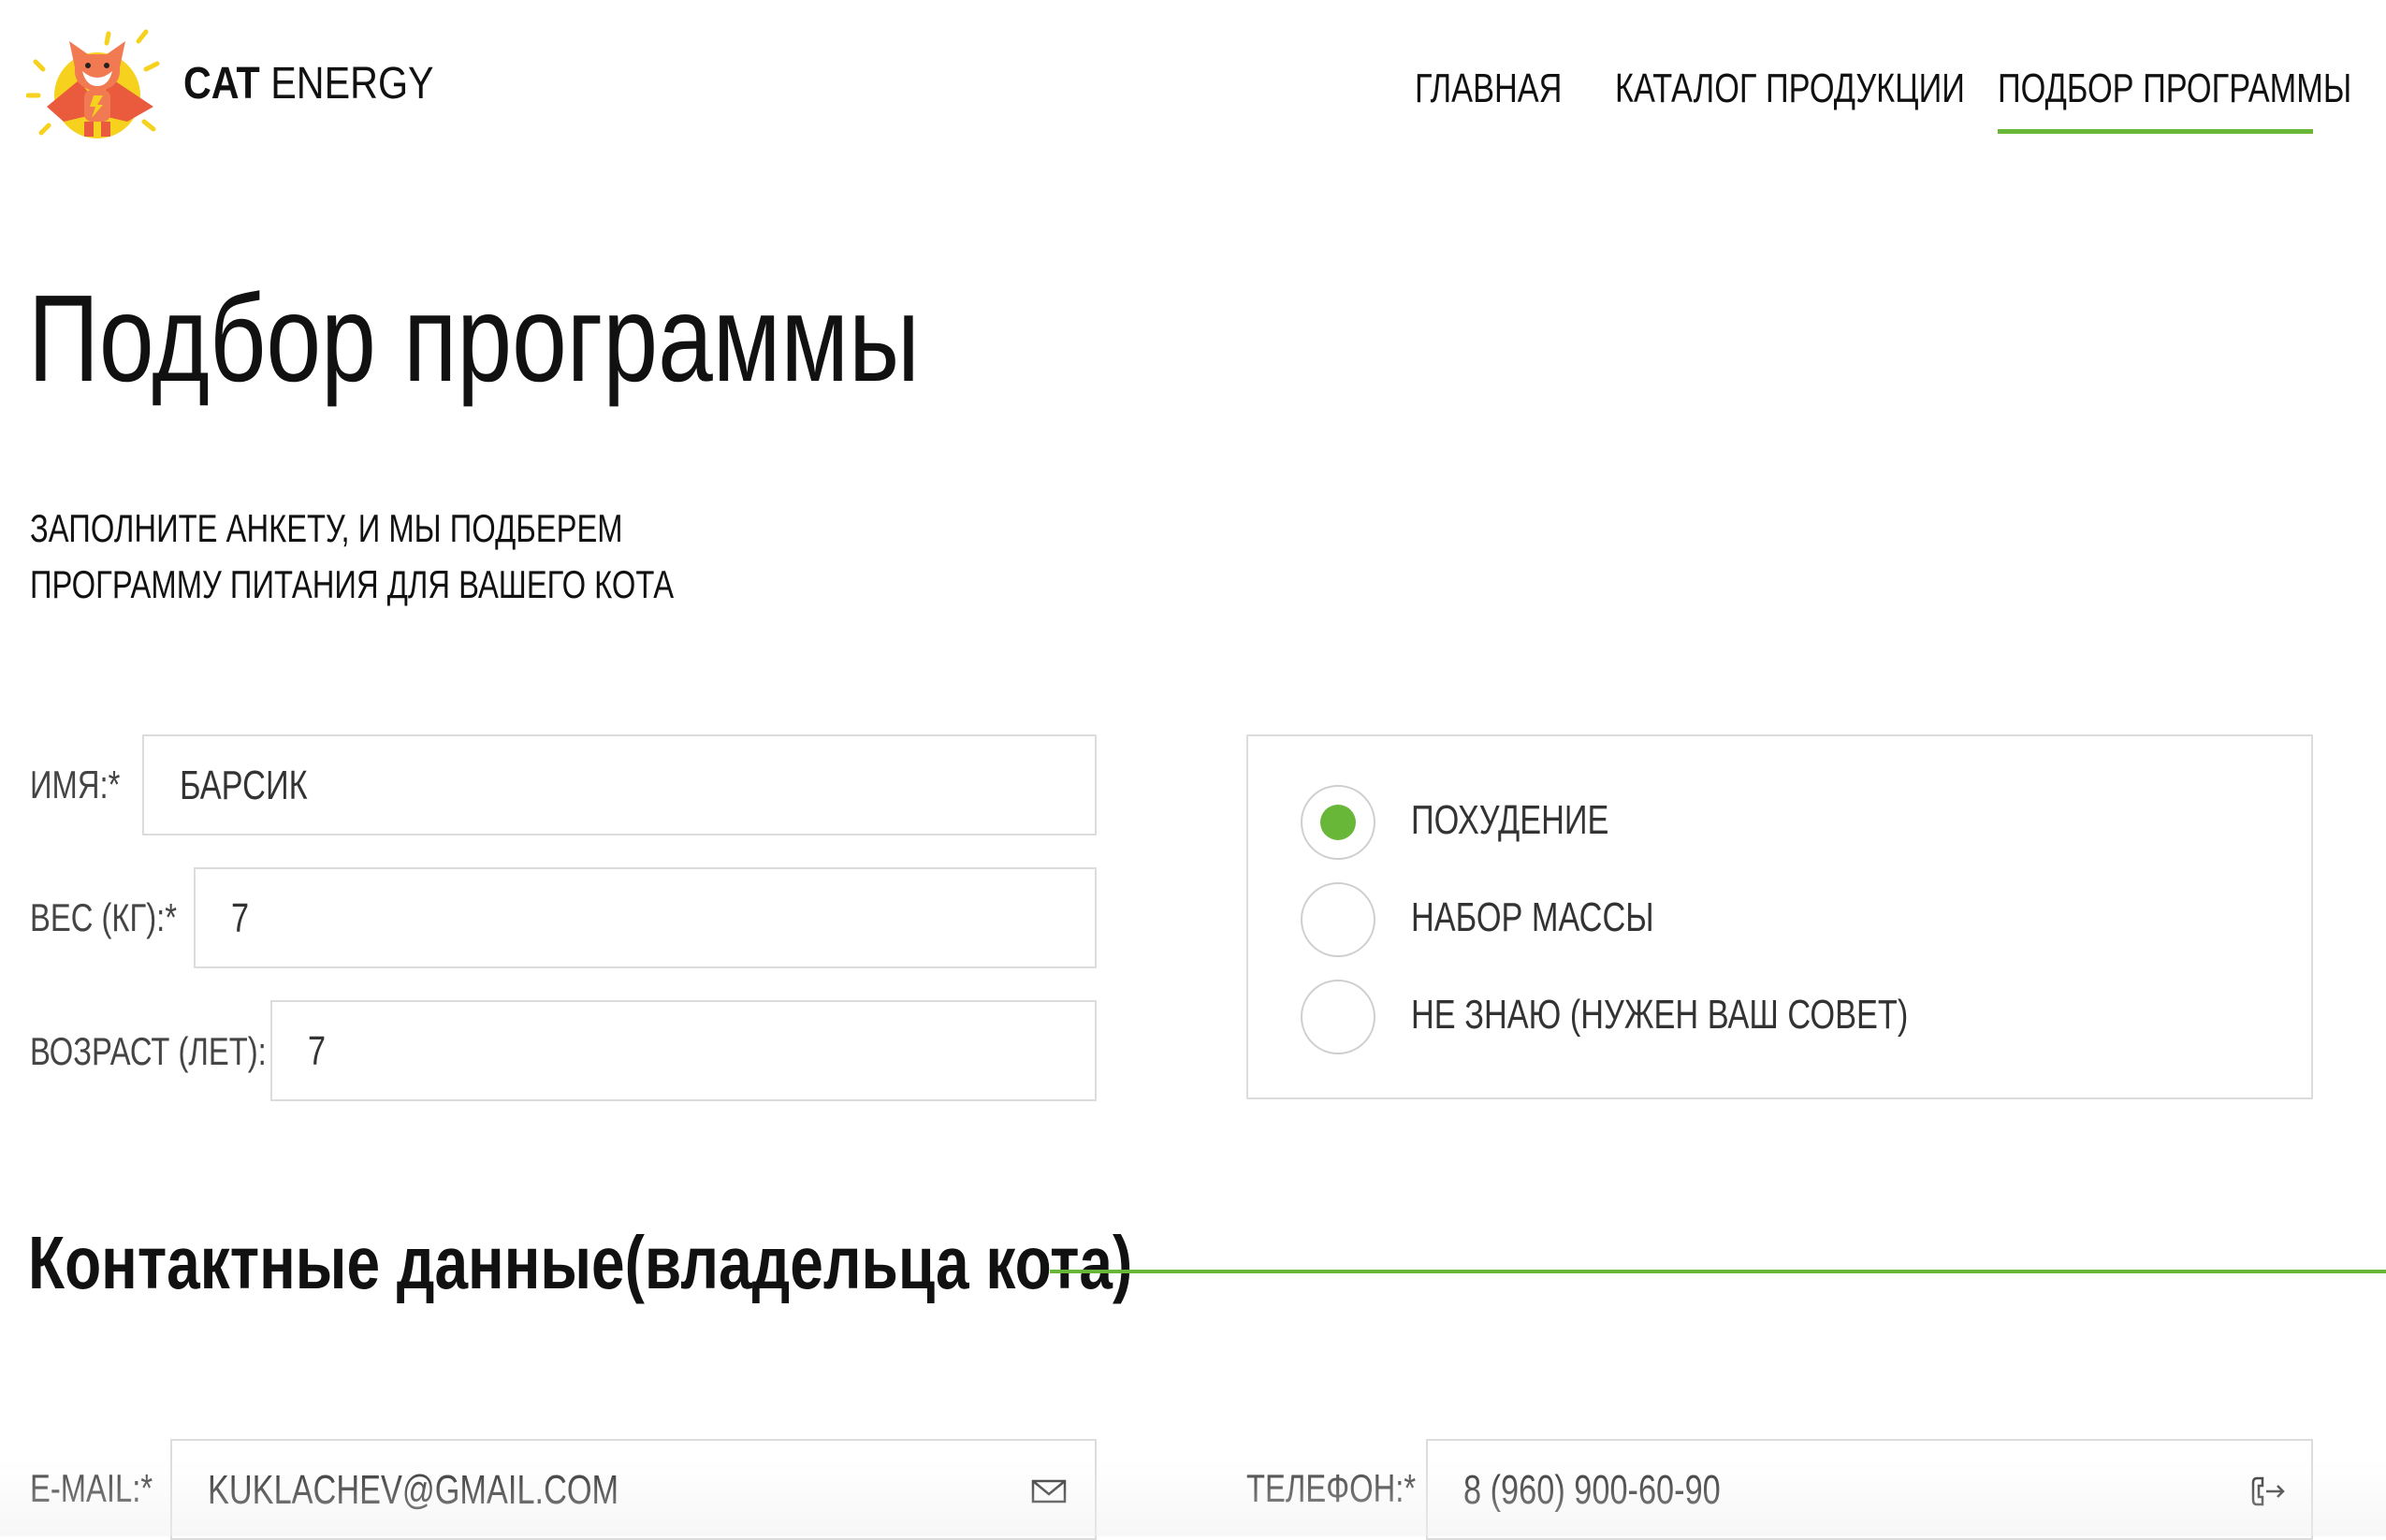  I want to click on email-label: E-MAIL:*, so click(91, 1488).